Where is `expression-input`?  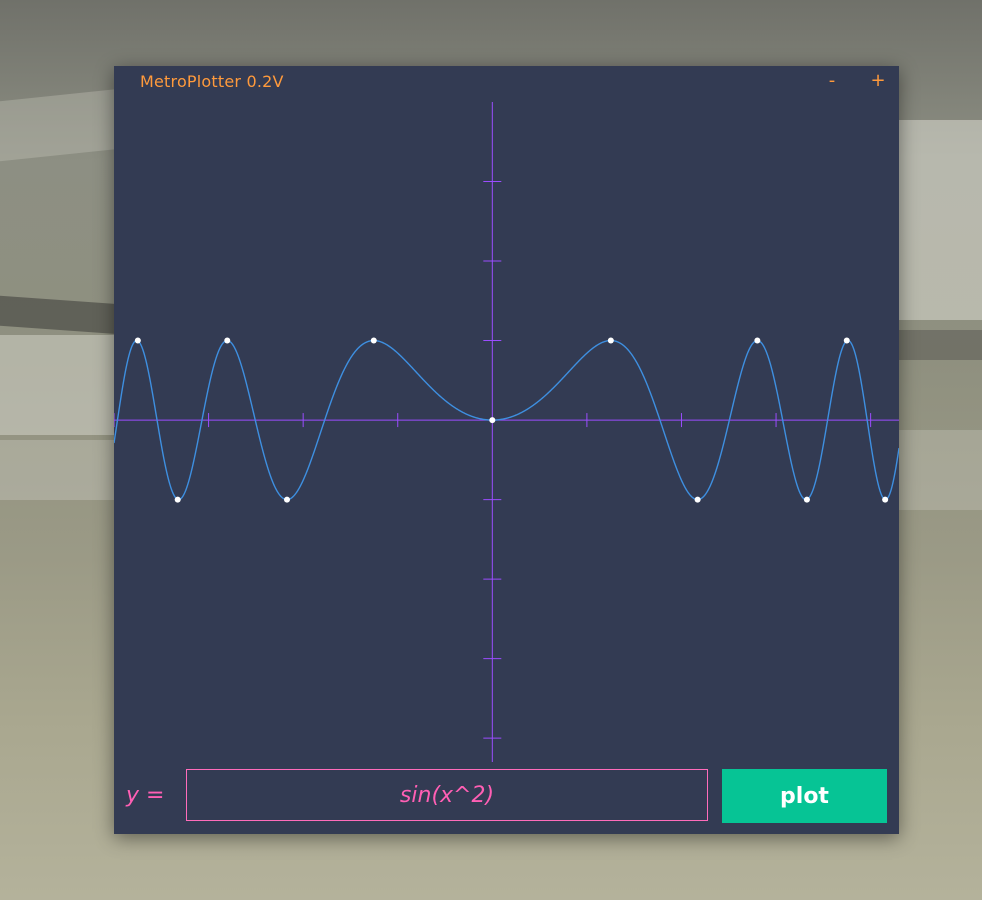
expression-input is located at coordinates (447, 795).